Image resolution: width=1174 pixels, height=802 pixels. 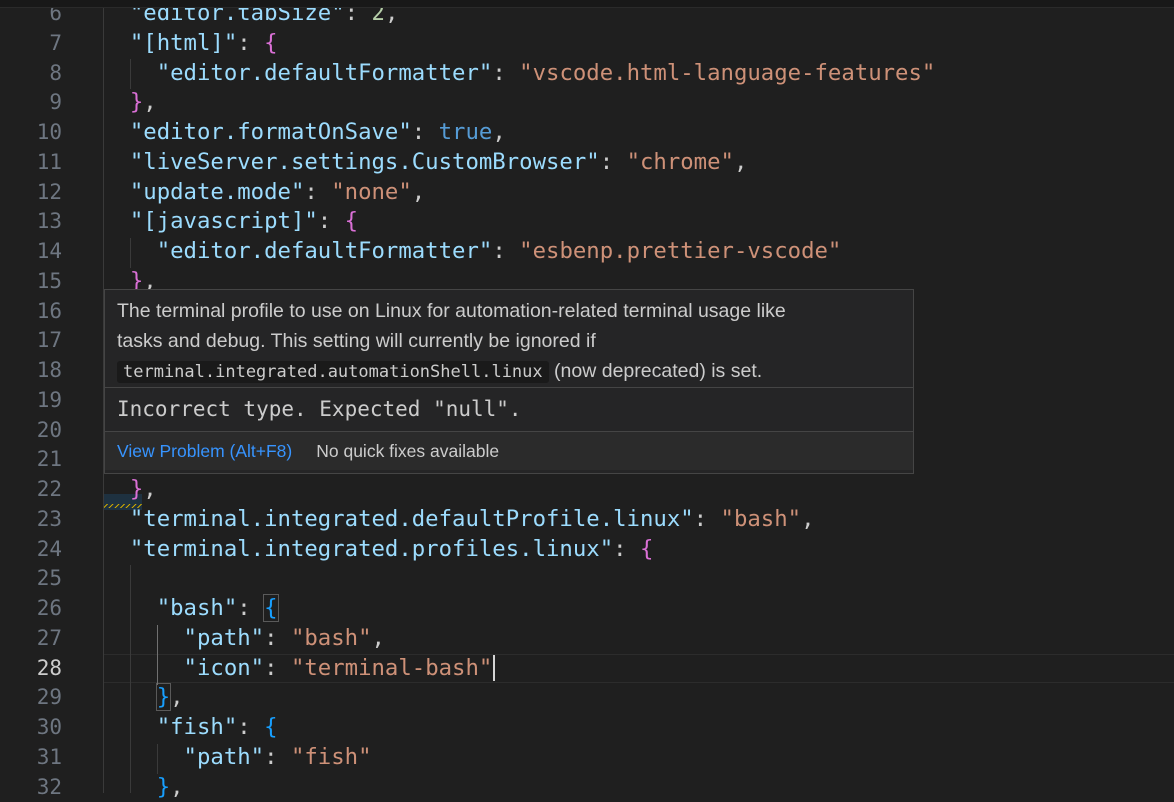 What do you see at coordinates (371, 549) in the screenshot?
I see `code-token: "terminal.integrated.profiles.linux"` at bounding box center [371, 549].